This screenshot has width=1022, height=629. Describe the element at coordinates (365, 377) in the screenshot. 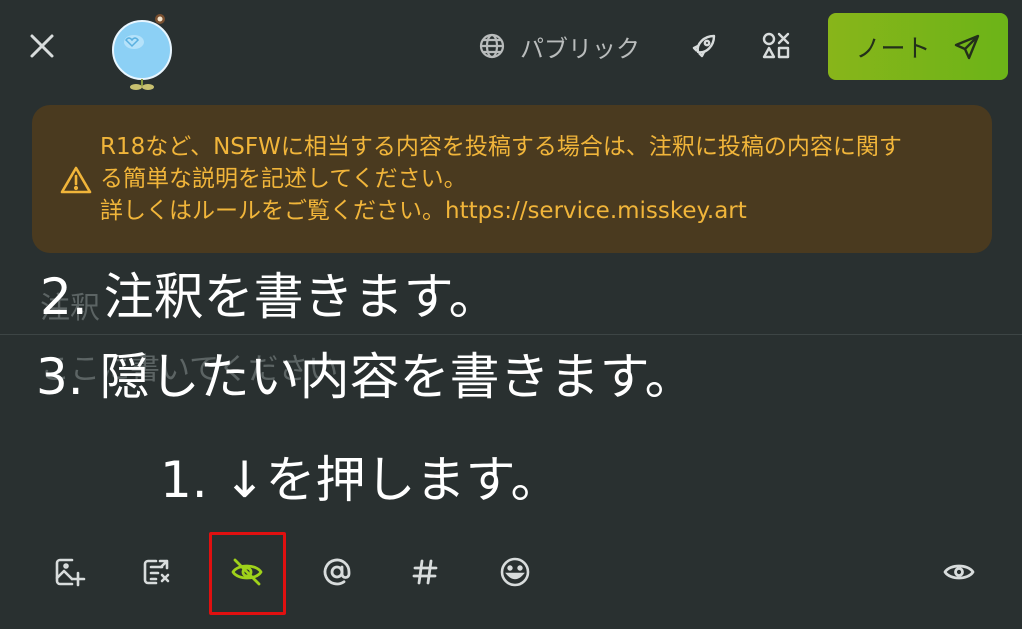

I see `annotation-step-3: 3. 隠したい内容を書きます。` at that location.